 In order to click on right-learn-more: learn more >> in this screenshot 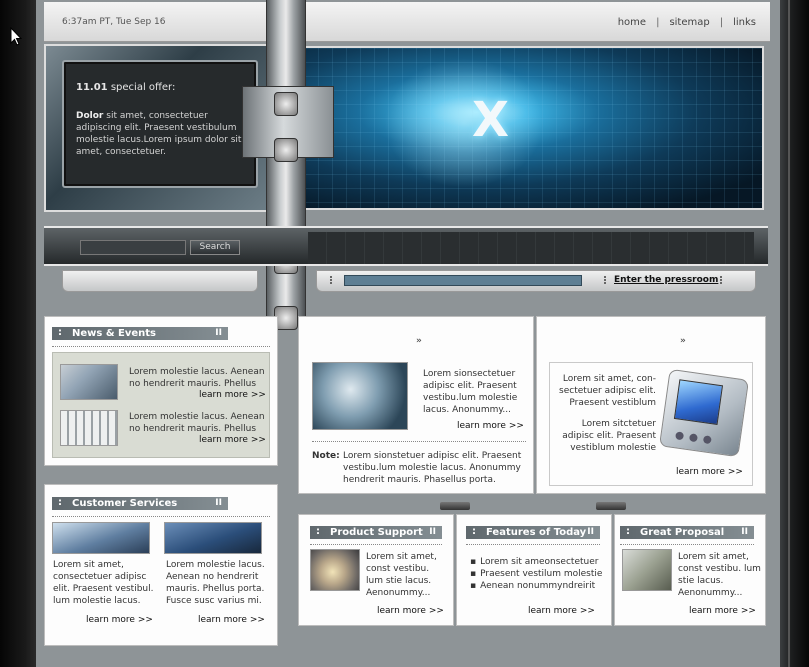, I will do `click(709, 472)`.